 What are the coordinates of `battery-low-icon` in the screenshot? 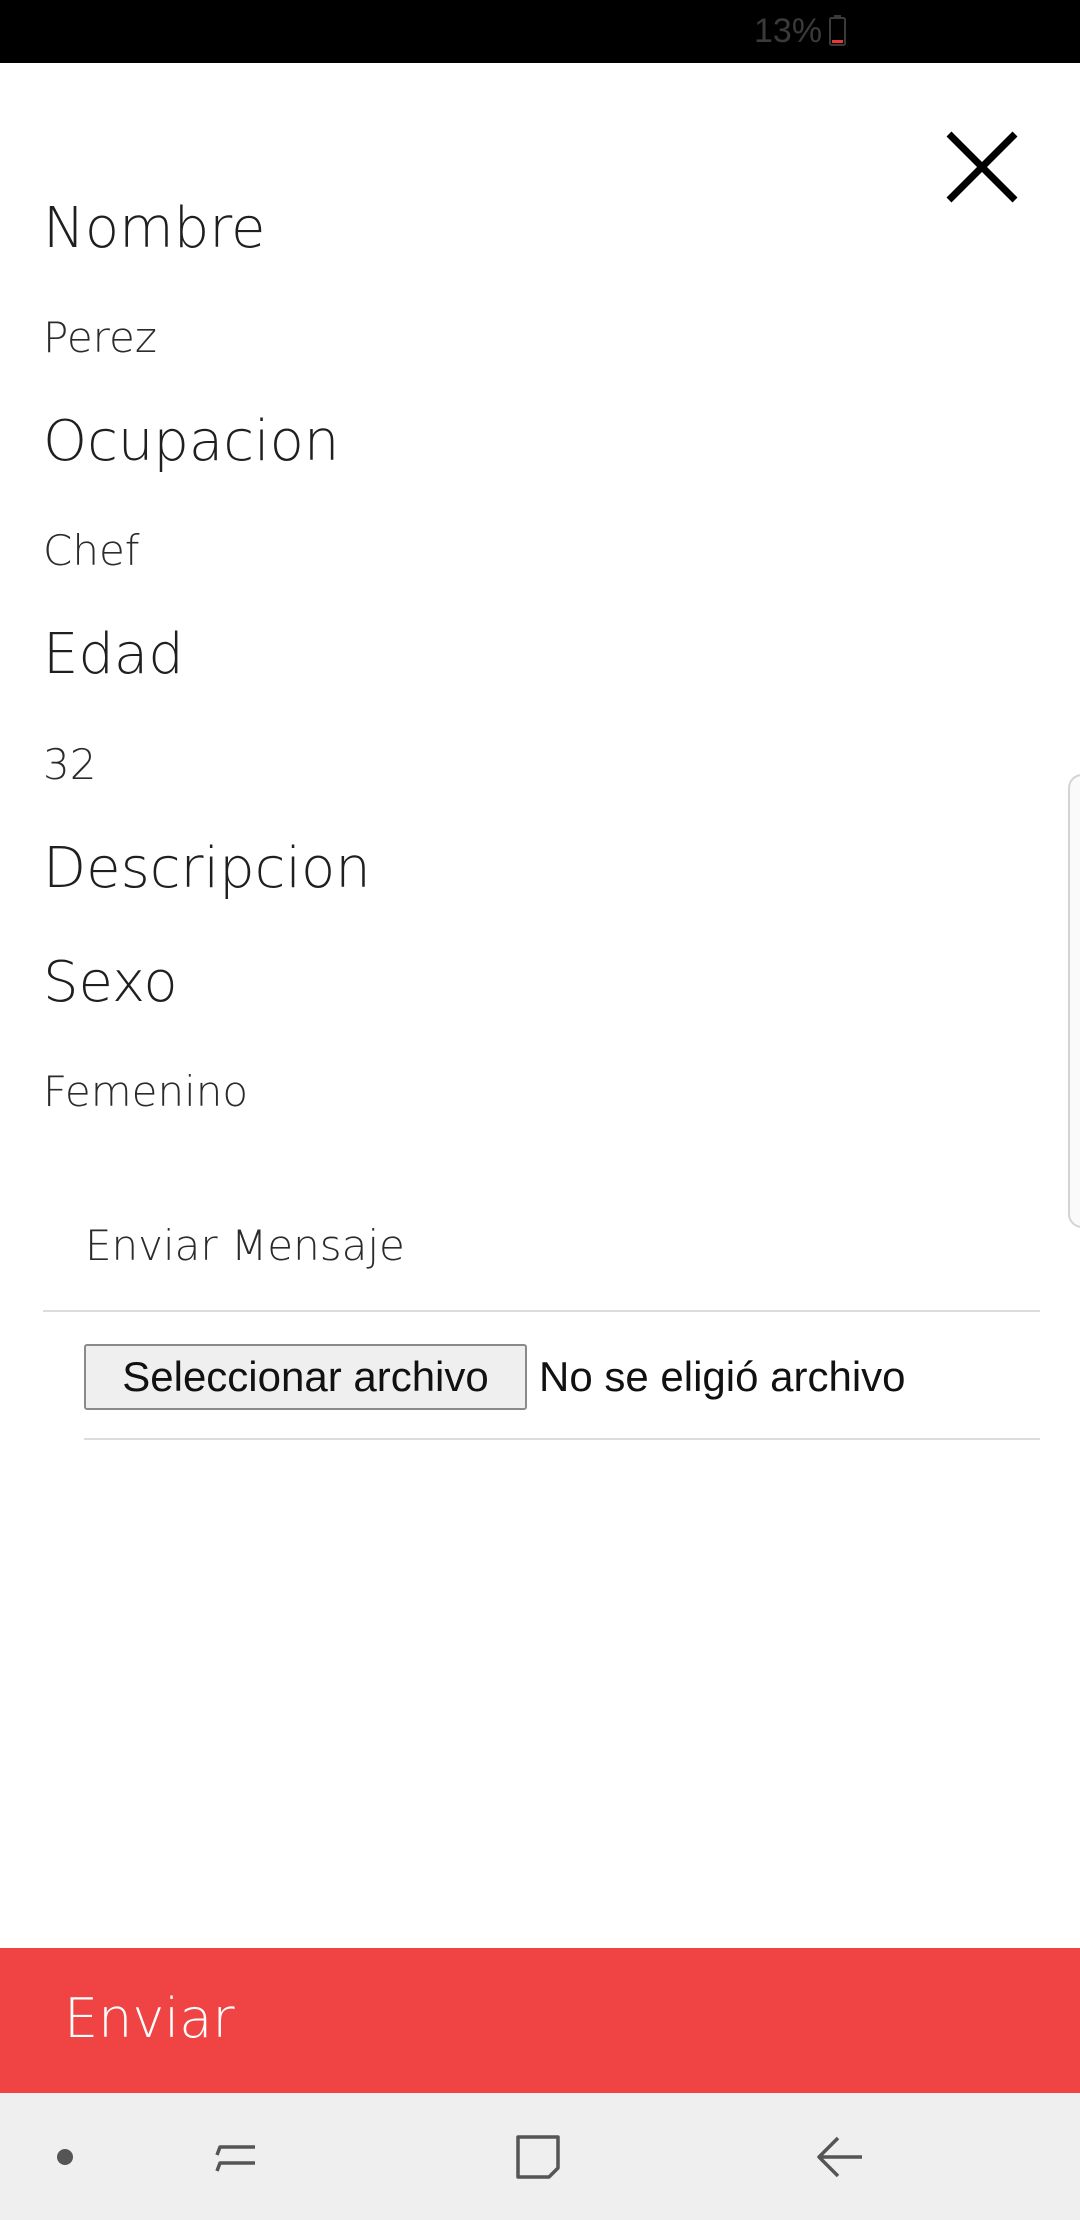 It's located at (837, 30).